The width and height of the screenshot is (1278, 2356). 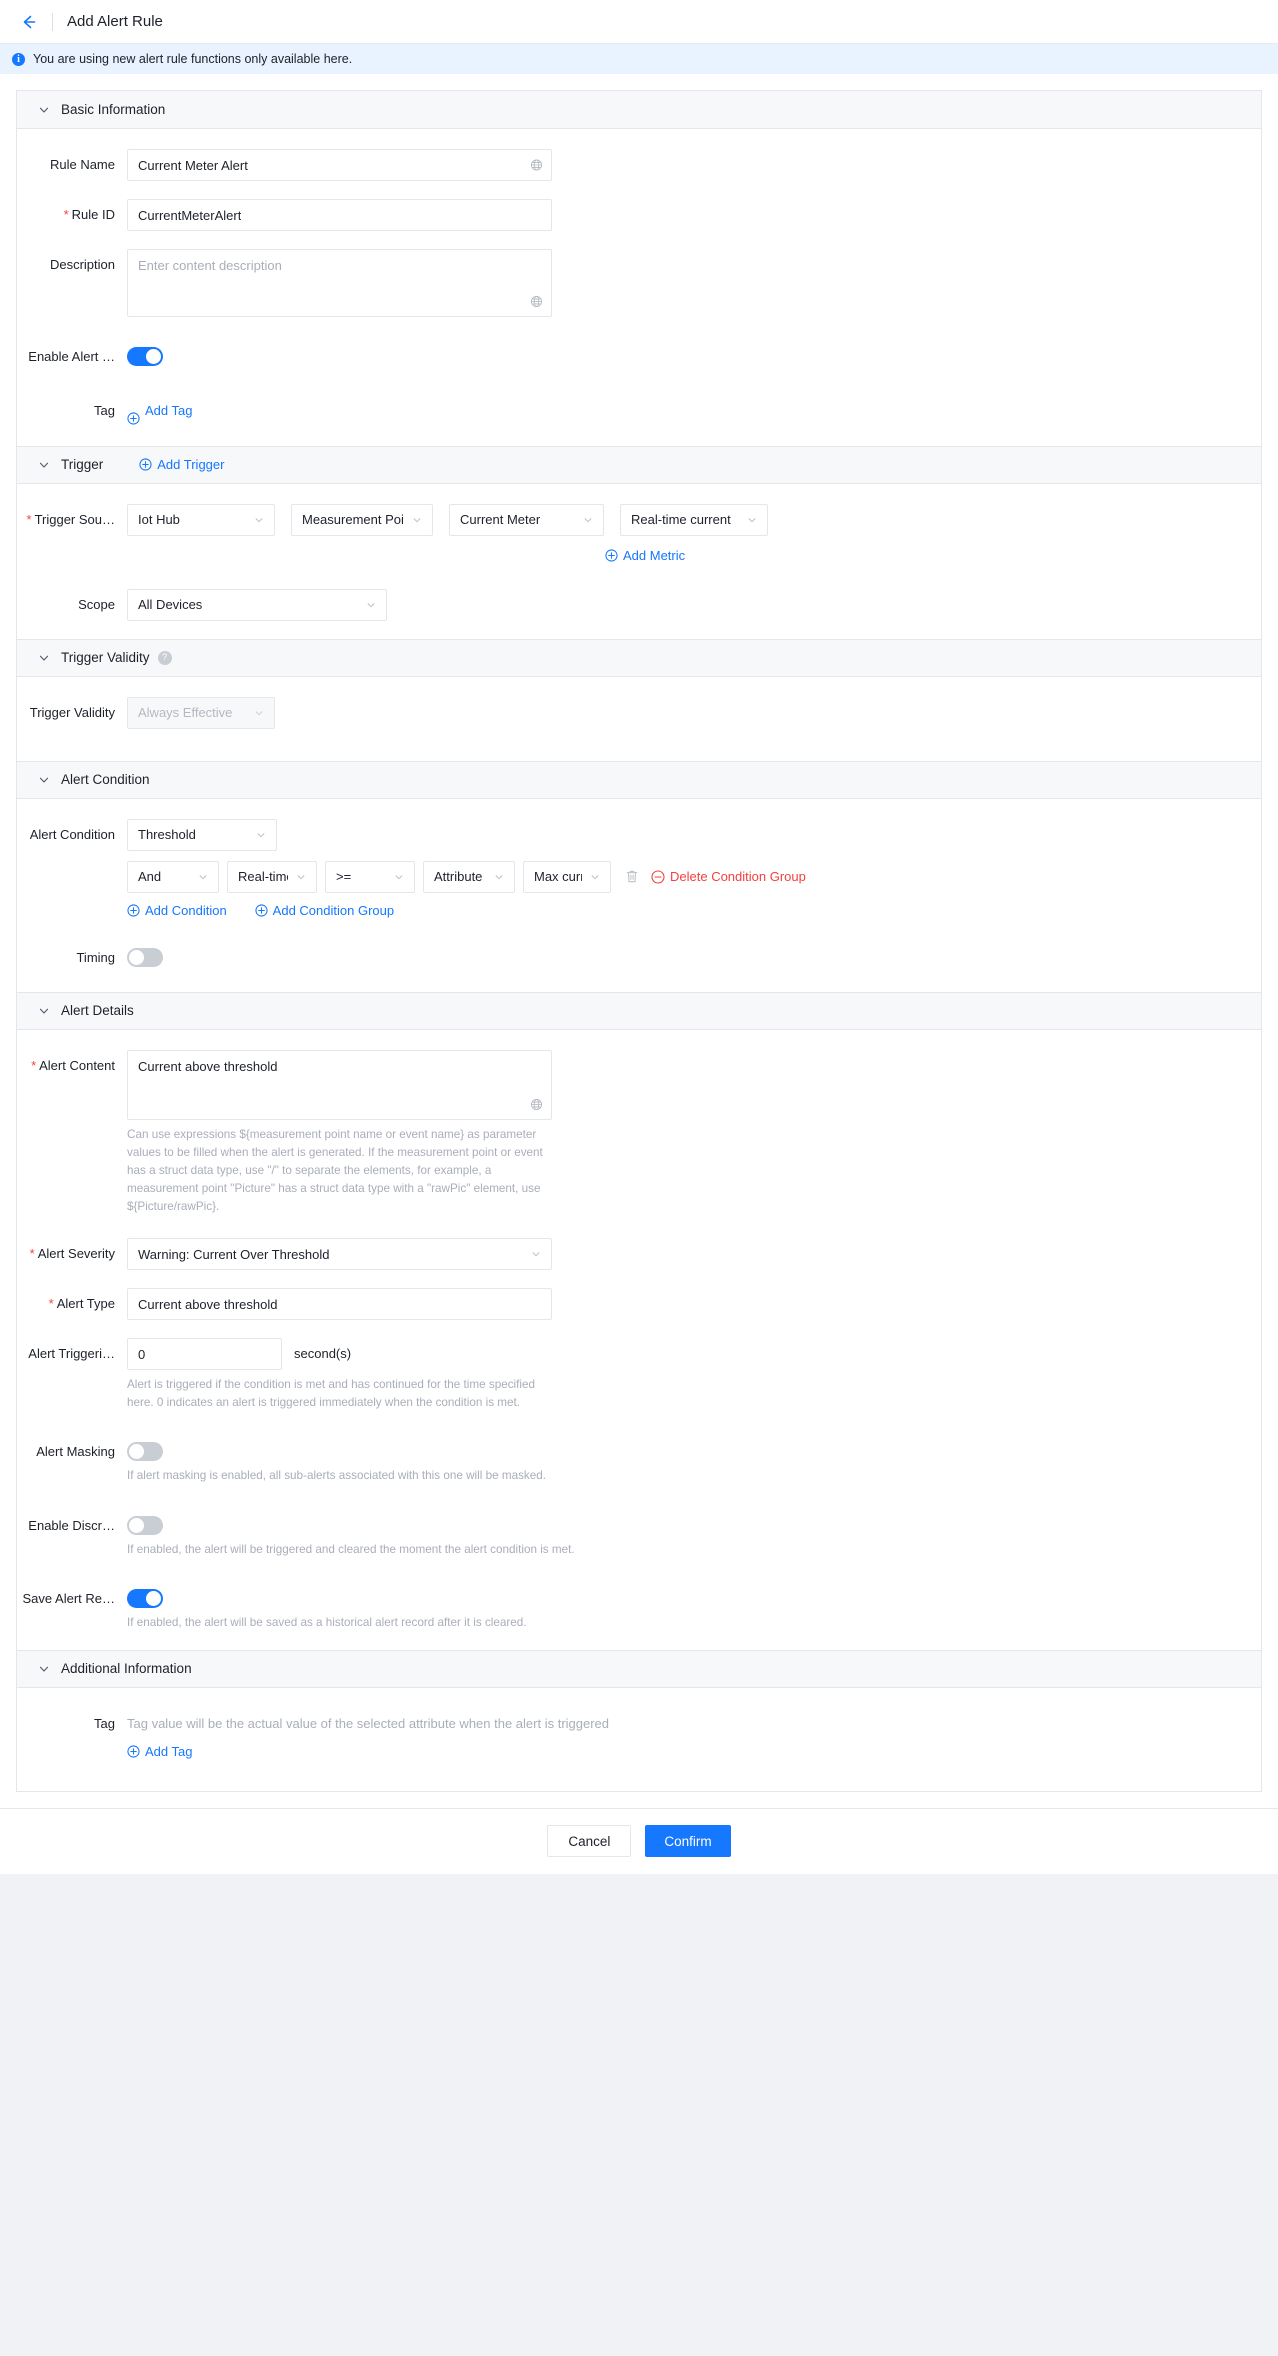 What do you see at coordinates (159, 519) in the screenshot?
I see `trigger-source-value-1: Iot Hub` at bounding box center [159, 519].